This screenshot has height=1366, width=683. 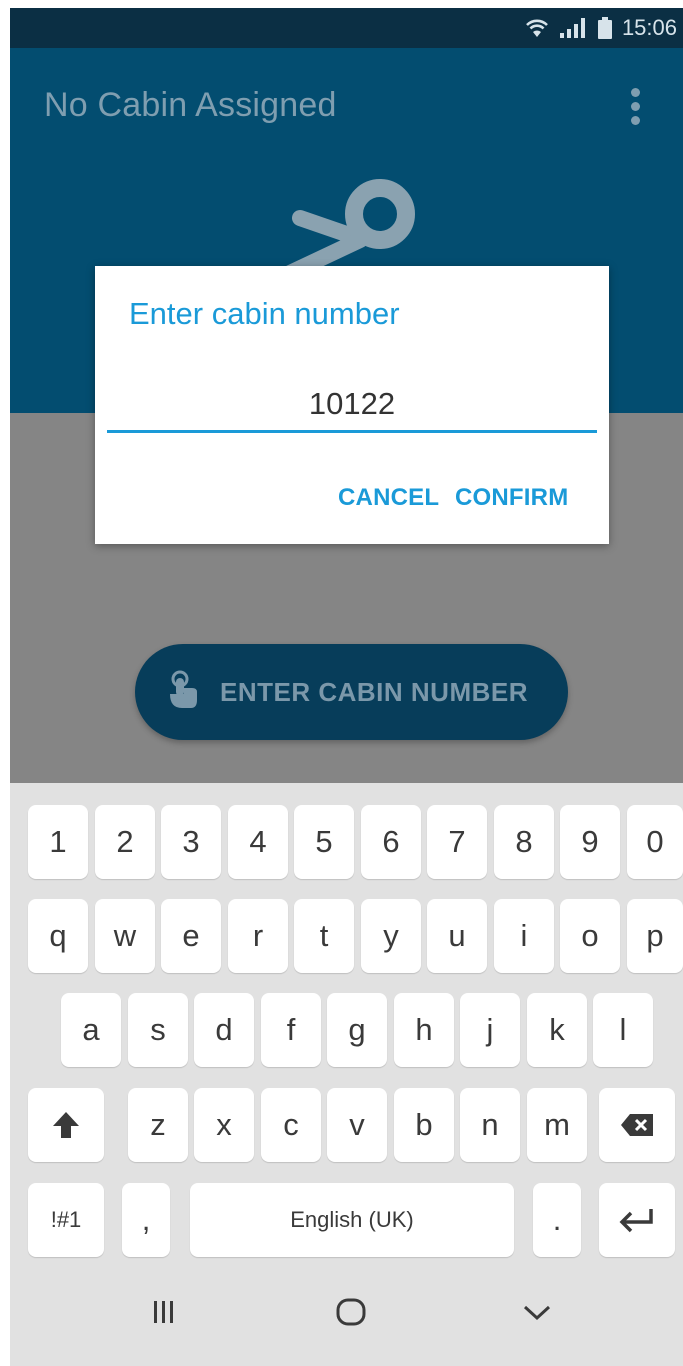 What do you see at coordinates (391, 936) in the screenshot?
I see `key-y: y` at bounding box center [391, 936].